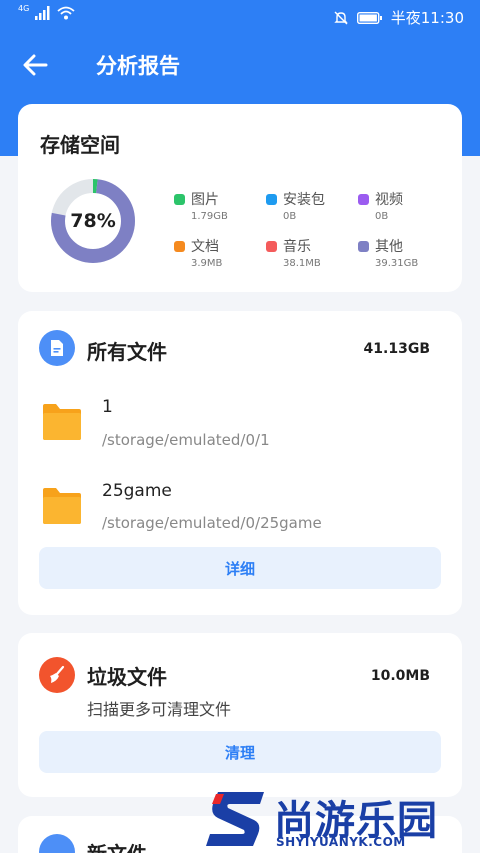  I want to click on storage-percent-label: 78%, so click(93, 221).